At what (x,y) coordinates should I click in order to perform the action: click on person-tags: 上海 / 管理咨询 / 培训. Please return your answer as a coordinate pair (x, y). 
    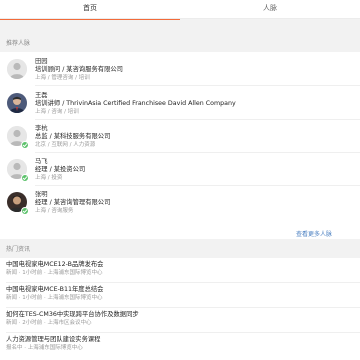
    Looking at the image, I should click on (62, 78).